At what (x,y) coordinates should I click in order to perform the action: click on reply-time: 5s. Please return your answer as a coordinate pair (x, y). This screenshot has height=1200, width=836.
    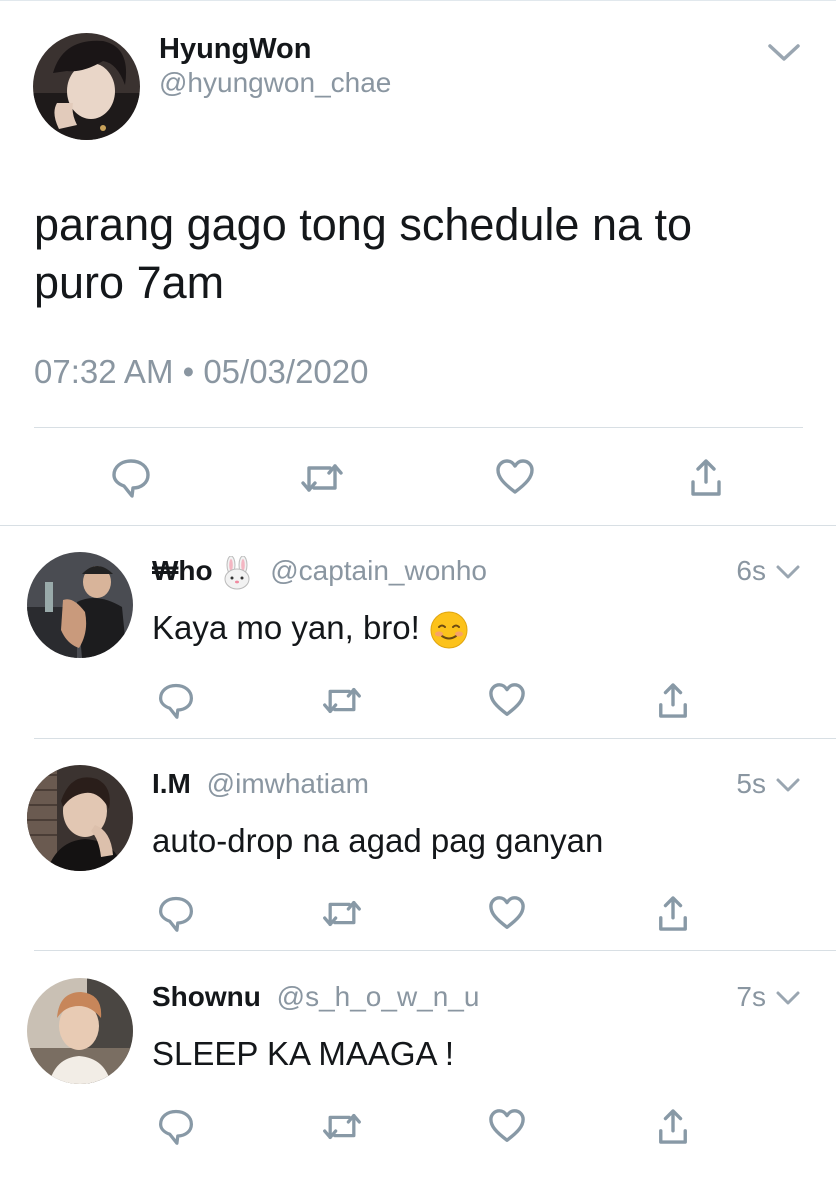
    Looking at the image, I should click on (751, 783).